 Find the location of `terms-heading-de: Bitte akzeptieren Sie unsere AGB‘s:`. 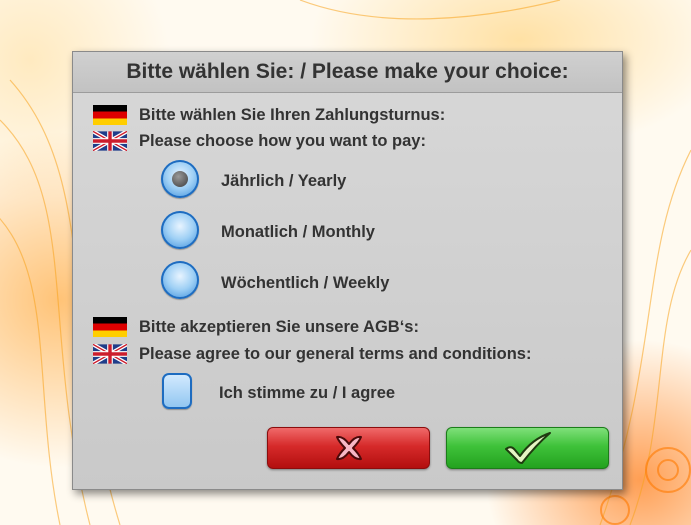

terms-heading-de: Bitte akzeptieren Sie unsere AGB‘s: is located at coordinates (279, 326).